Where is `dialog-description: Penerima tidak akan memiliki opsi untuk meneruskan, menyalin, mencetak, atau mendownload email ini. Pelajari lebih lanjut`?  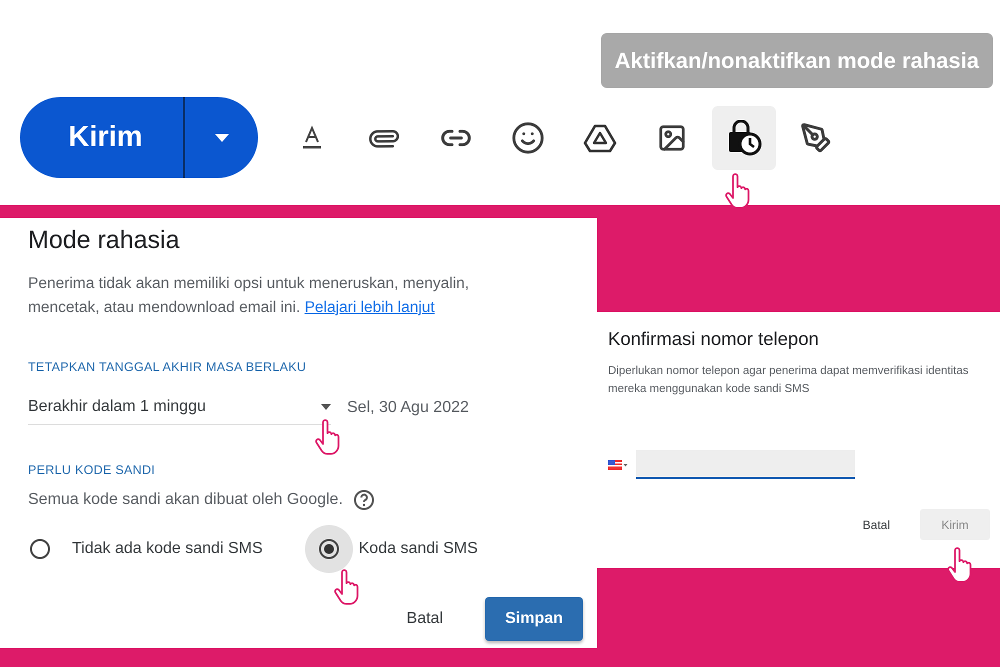
dialog-description: Penerima tidak akan memiliki opsi untuk meneruskan, menyalin, mencetak, atau mendownload email ini. Pelajari lebih lanjut is located at coordinates (249, 296).